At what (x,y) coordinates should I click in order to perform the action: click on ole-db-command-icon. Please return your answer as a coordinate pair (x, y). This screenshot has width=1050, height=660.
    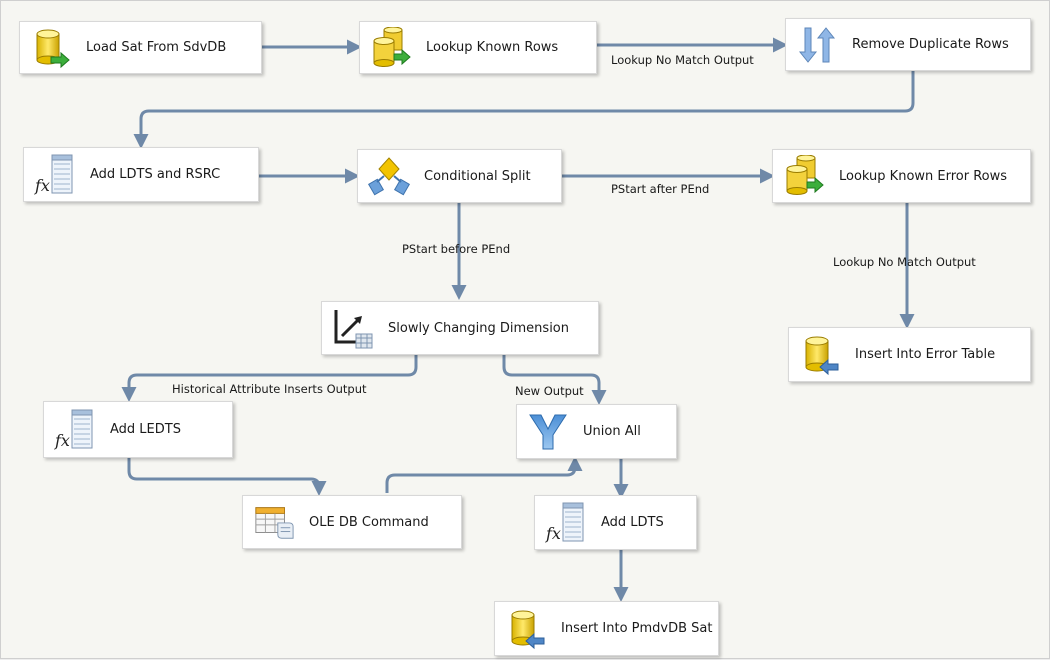
    Looking at the image, I should click on (274, 522).